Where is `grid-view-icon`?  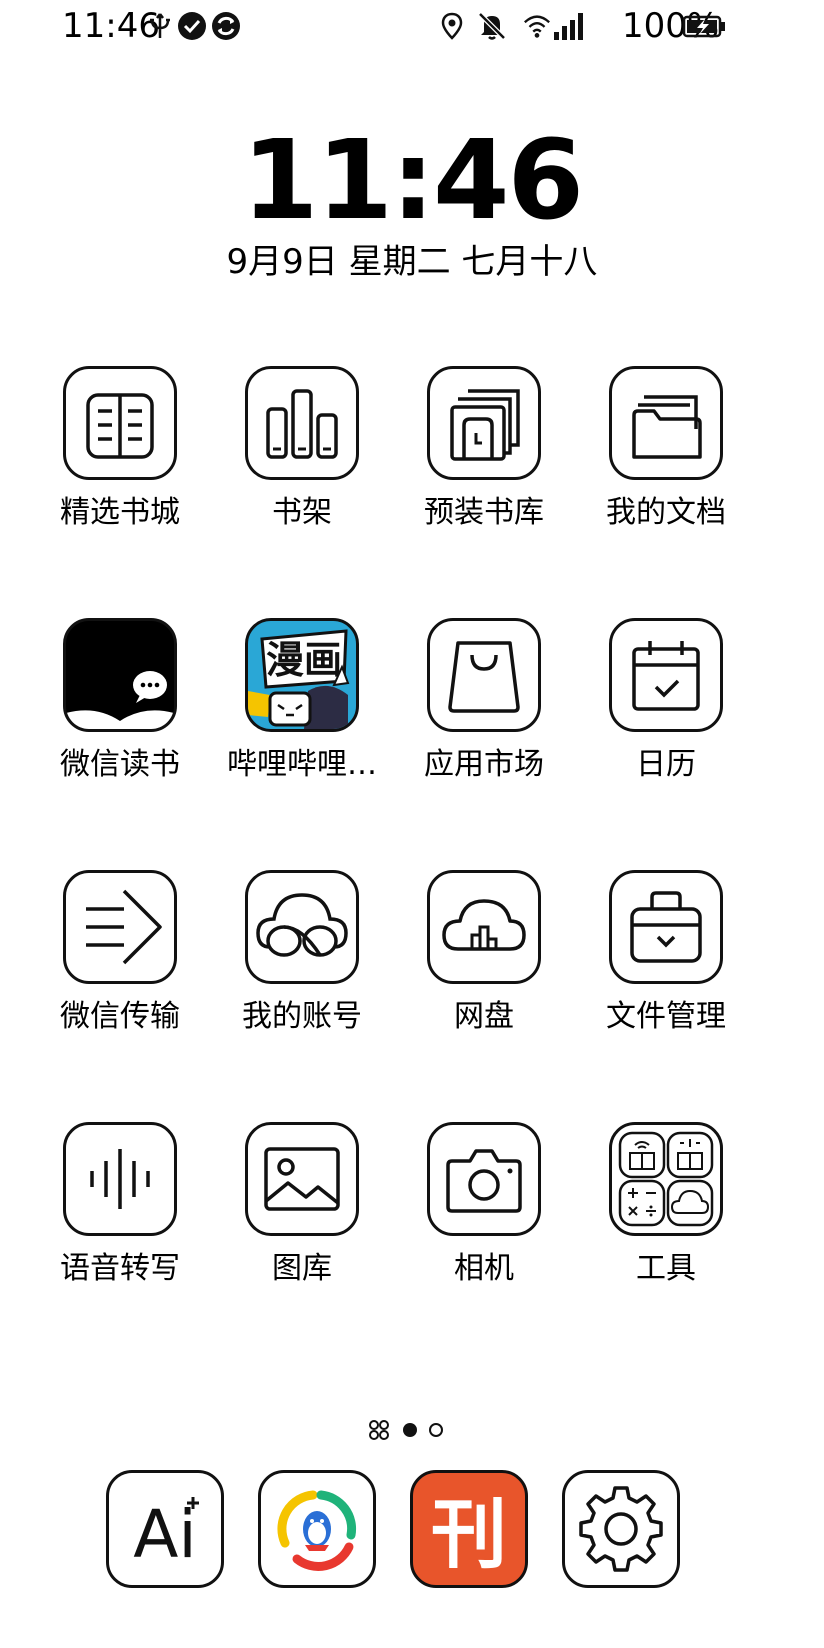 grid-view-icon is located at coordinates (379, 1430).